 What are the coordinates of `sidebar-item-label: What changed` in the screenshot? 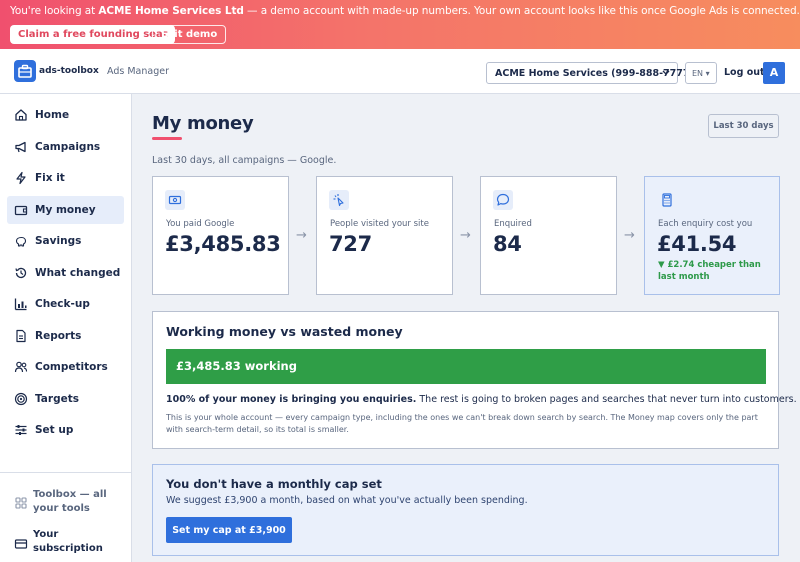 It's located at (78, 273).